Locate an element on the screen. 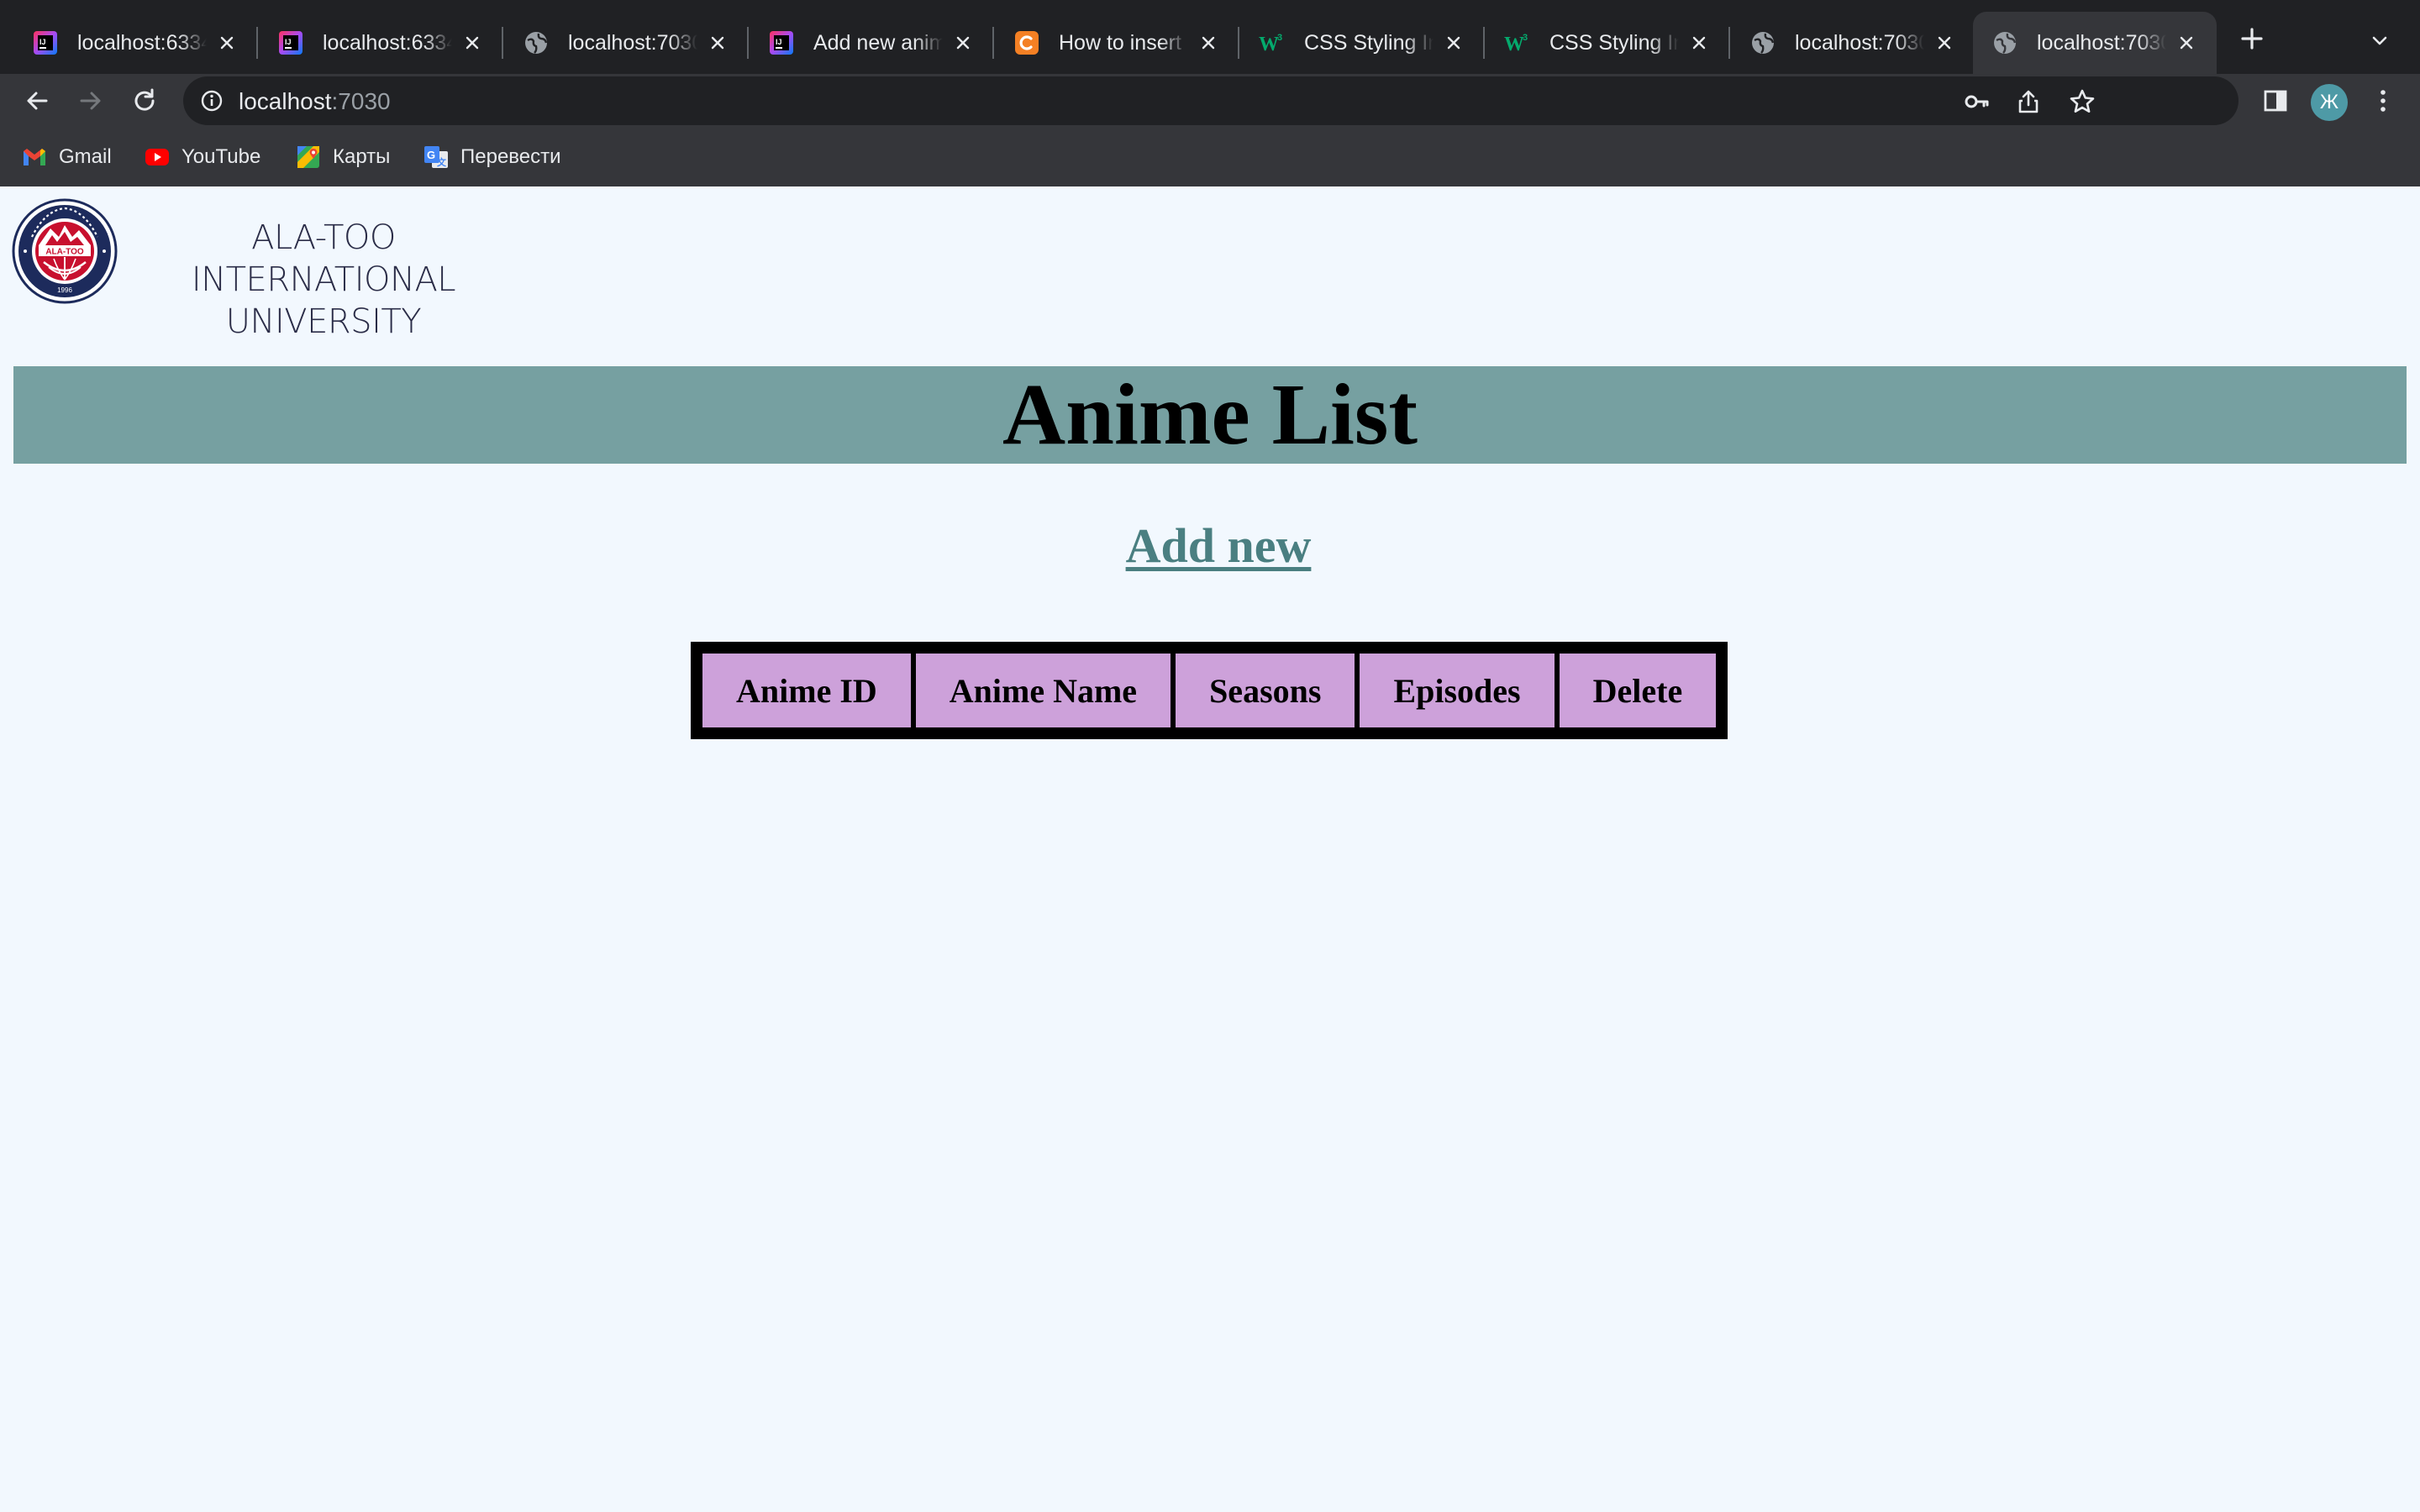 Image resolution: width=2420 pixels, height=1512 pixels. university-name: ALA-TOO INTERNATIONAL UNIVERSITY is located at coordinates (323, 270).